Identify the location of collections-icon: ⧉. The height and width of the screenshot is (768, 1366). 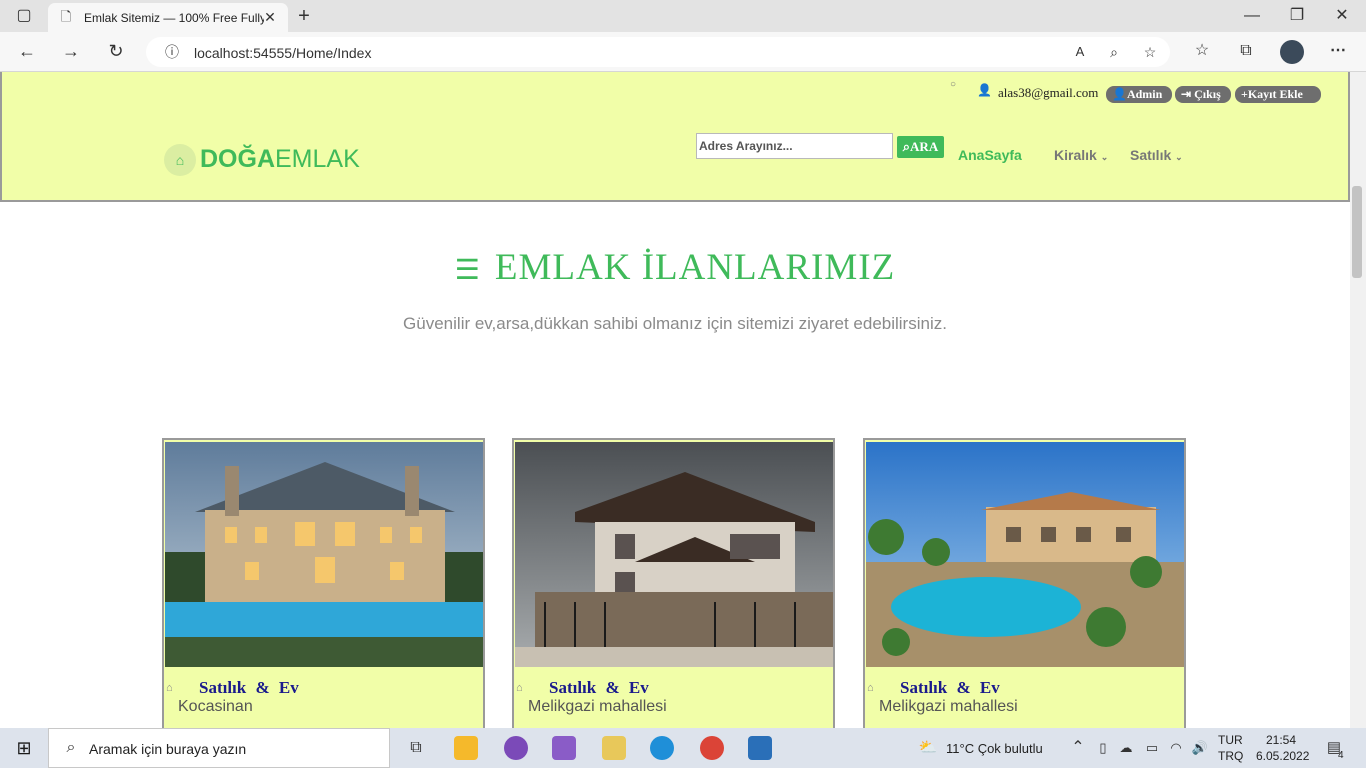
(1246, 51).